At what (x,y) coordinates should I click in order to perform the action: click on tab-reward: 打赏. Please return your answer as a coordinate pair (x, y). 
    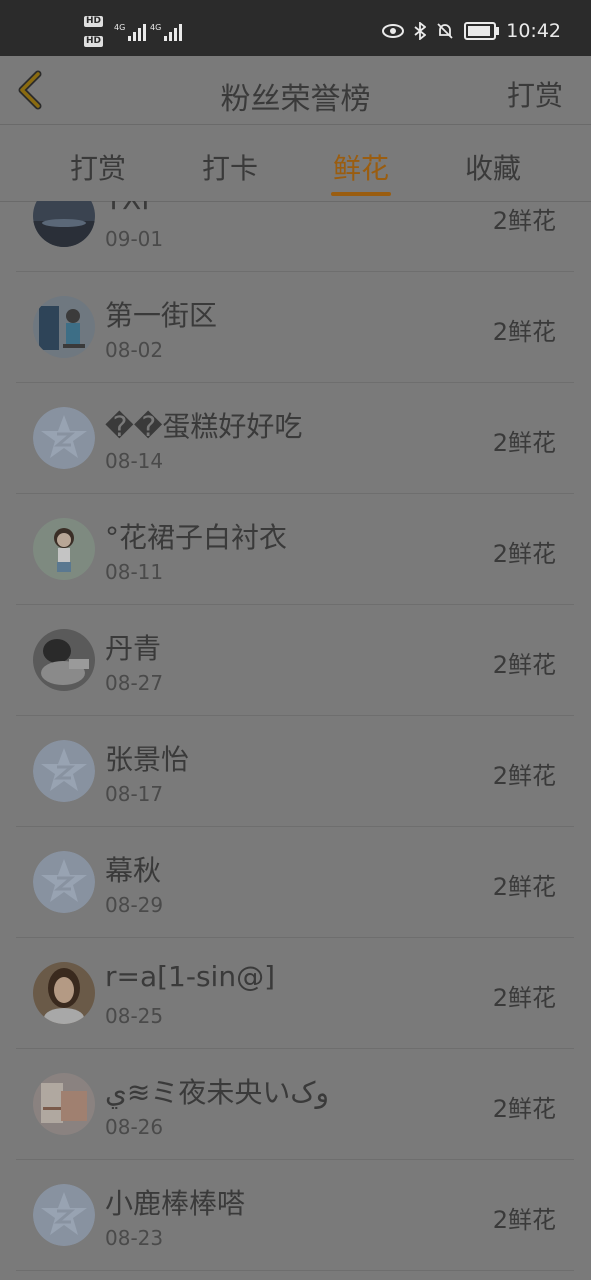
    Looking at the image, I should click on (98, 167).